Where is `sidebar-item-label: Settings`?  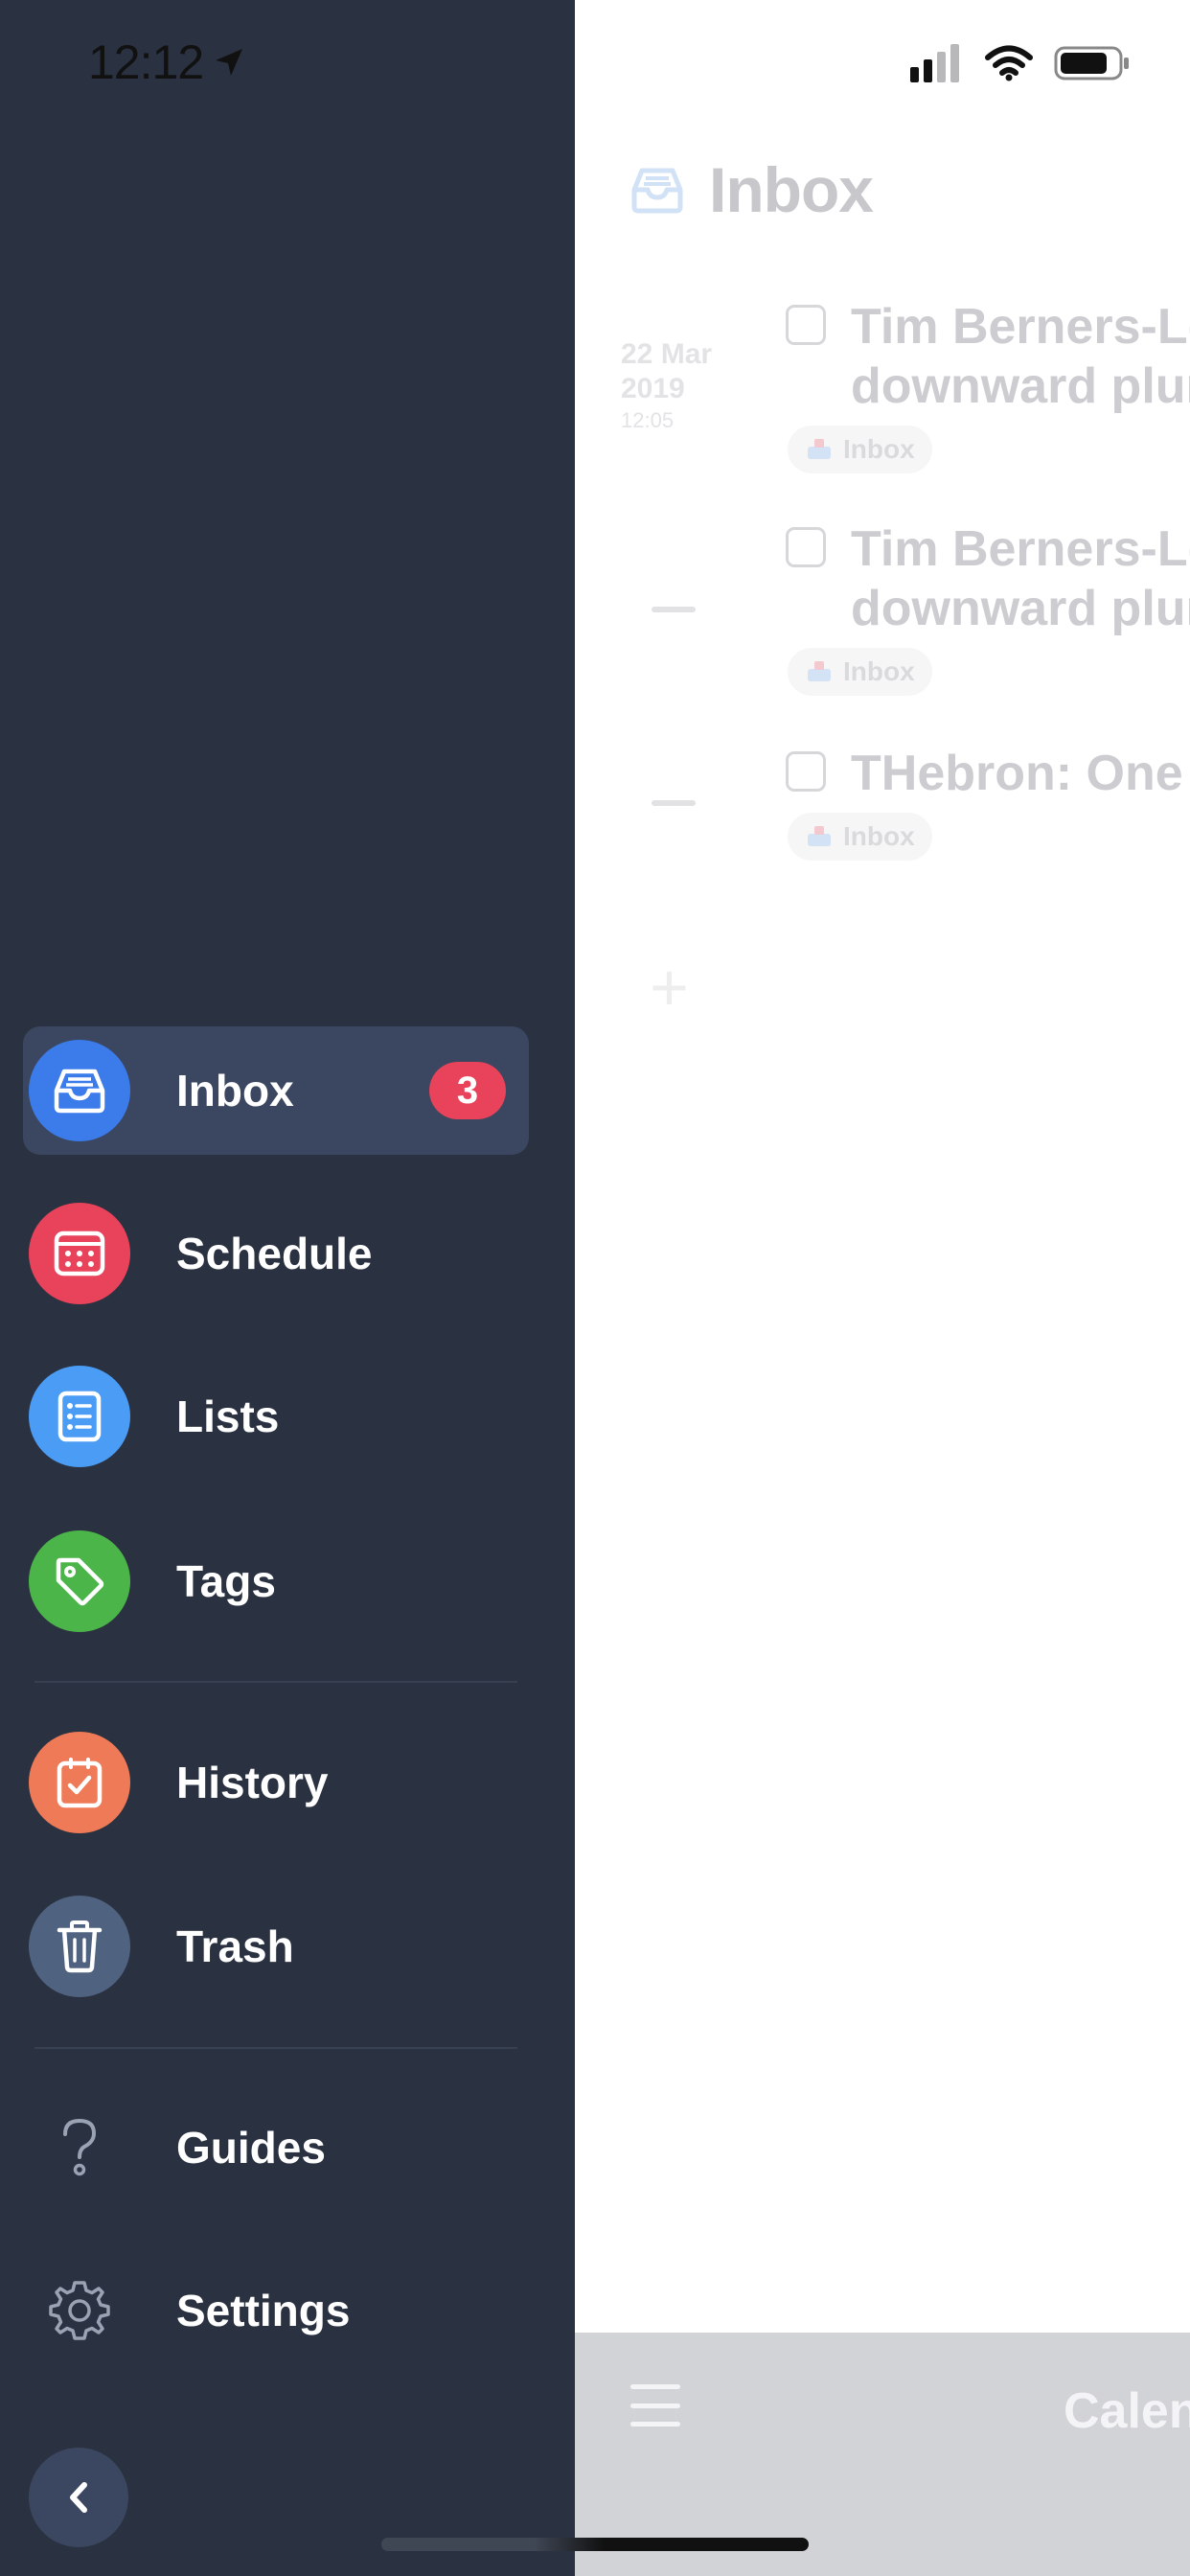 sidebar-item-label: Settings is located at coordinates (264, 2310).